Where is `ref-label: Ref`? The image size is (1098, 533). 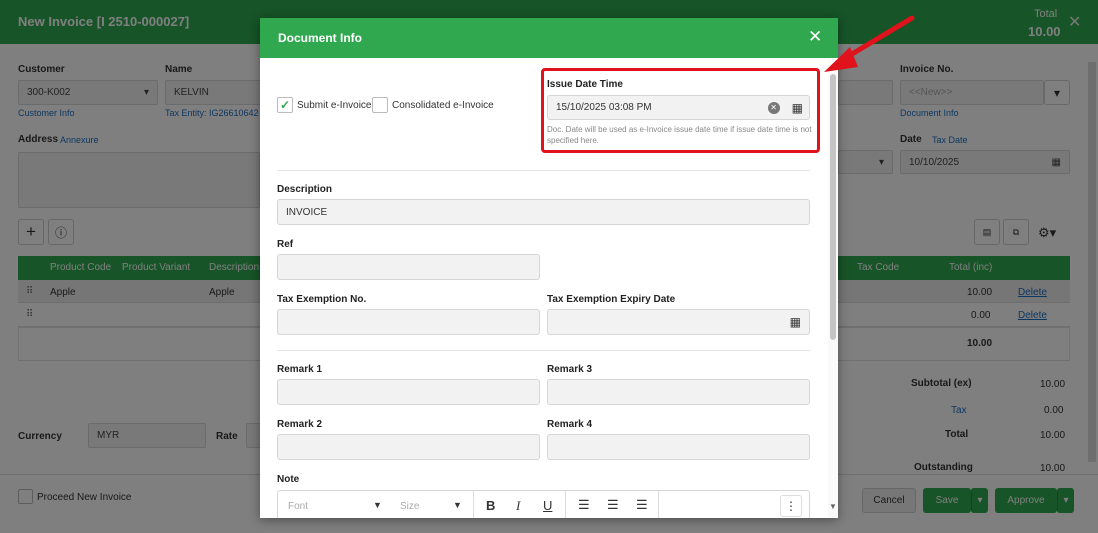
ref-label: Ref is located at coordinates (285, 244).